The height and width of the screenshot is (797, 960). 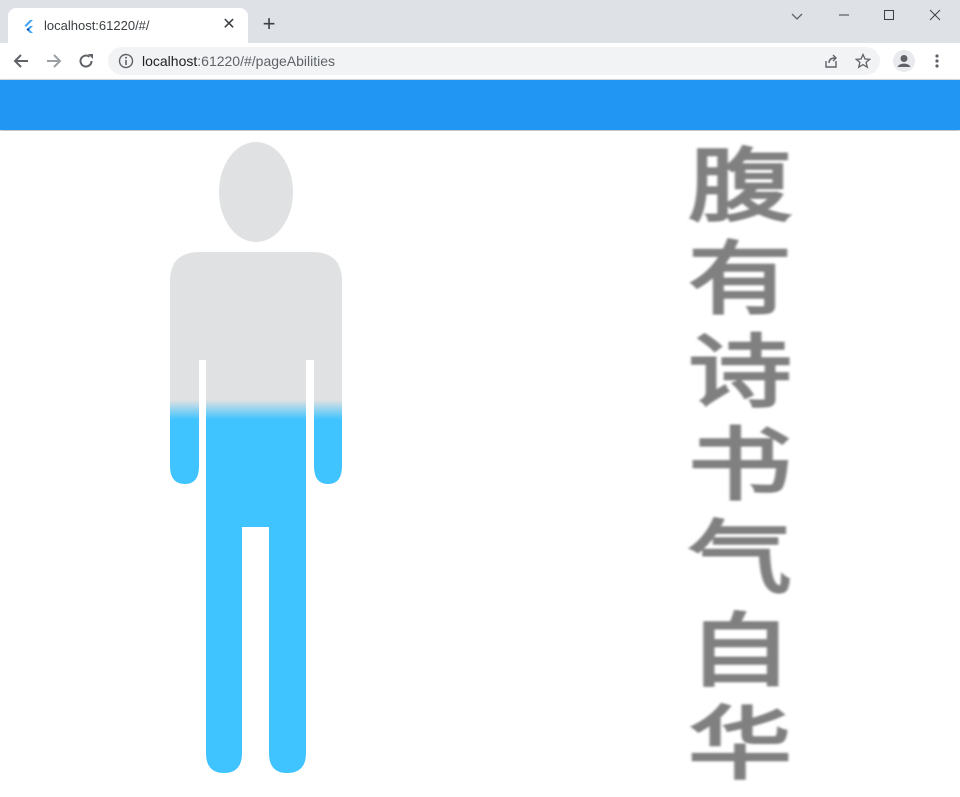 I want to click on browser-tab: localhost:61220/#/ ✕, so click(x=128, y=25).